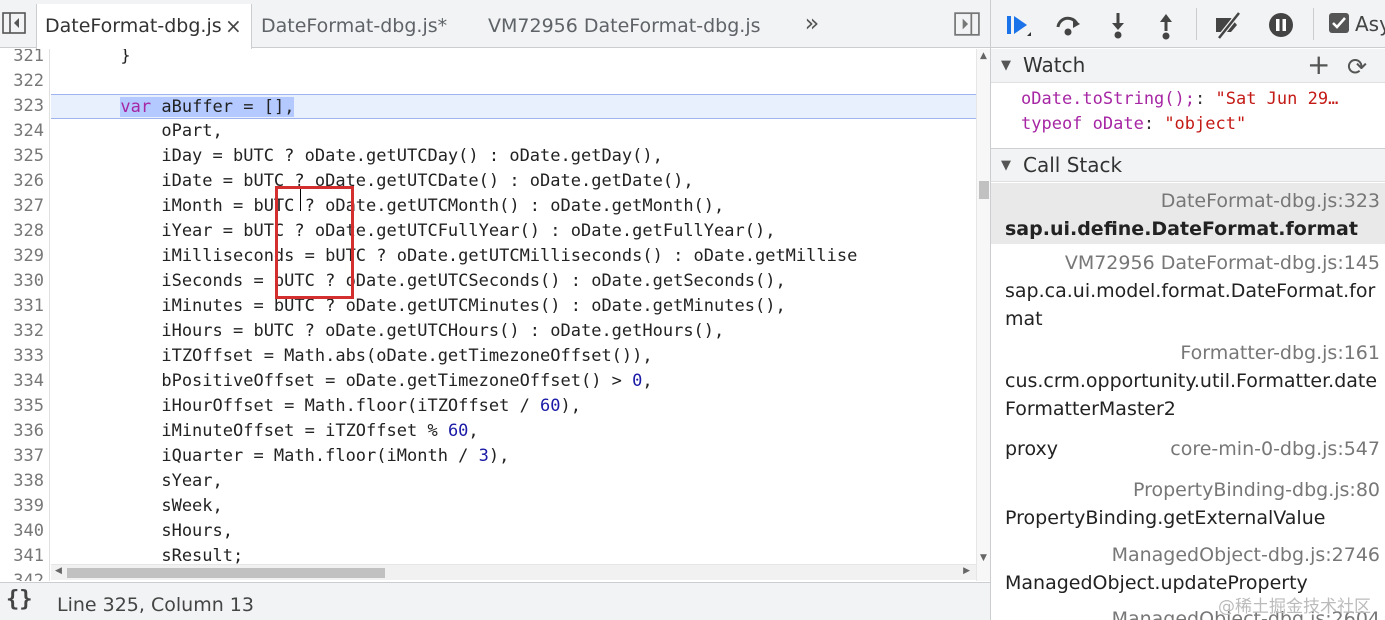  I want to click on code-line: oPart,, so click(513, 131).